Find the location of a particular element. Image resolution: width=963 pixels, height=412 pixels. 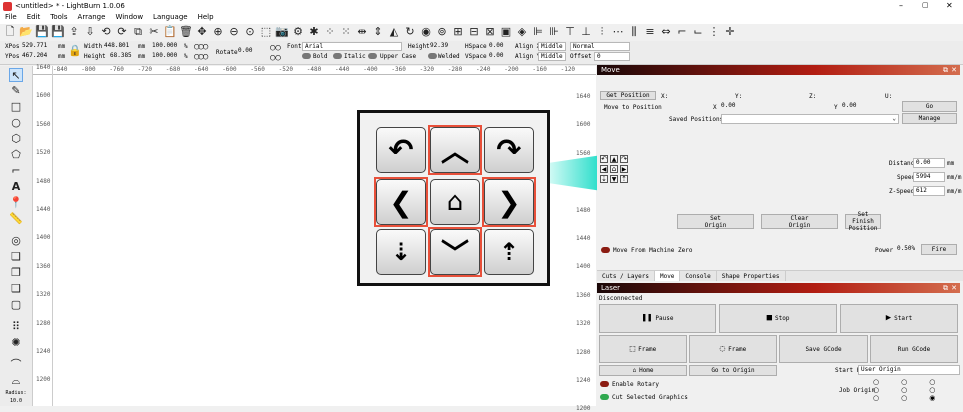

menu-help: Help is located at coordinates (206, 18).